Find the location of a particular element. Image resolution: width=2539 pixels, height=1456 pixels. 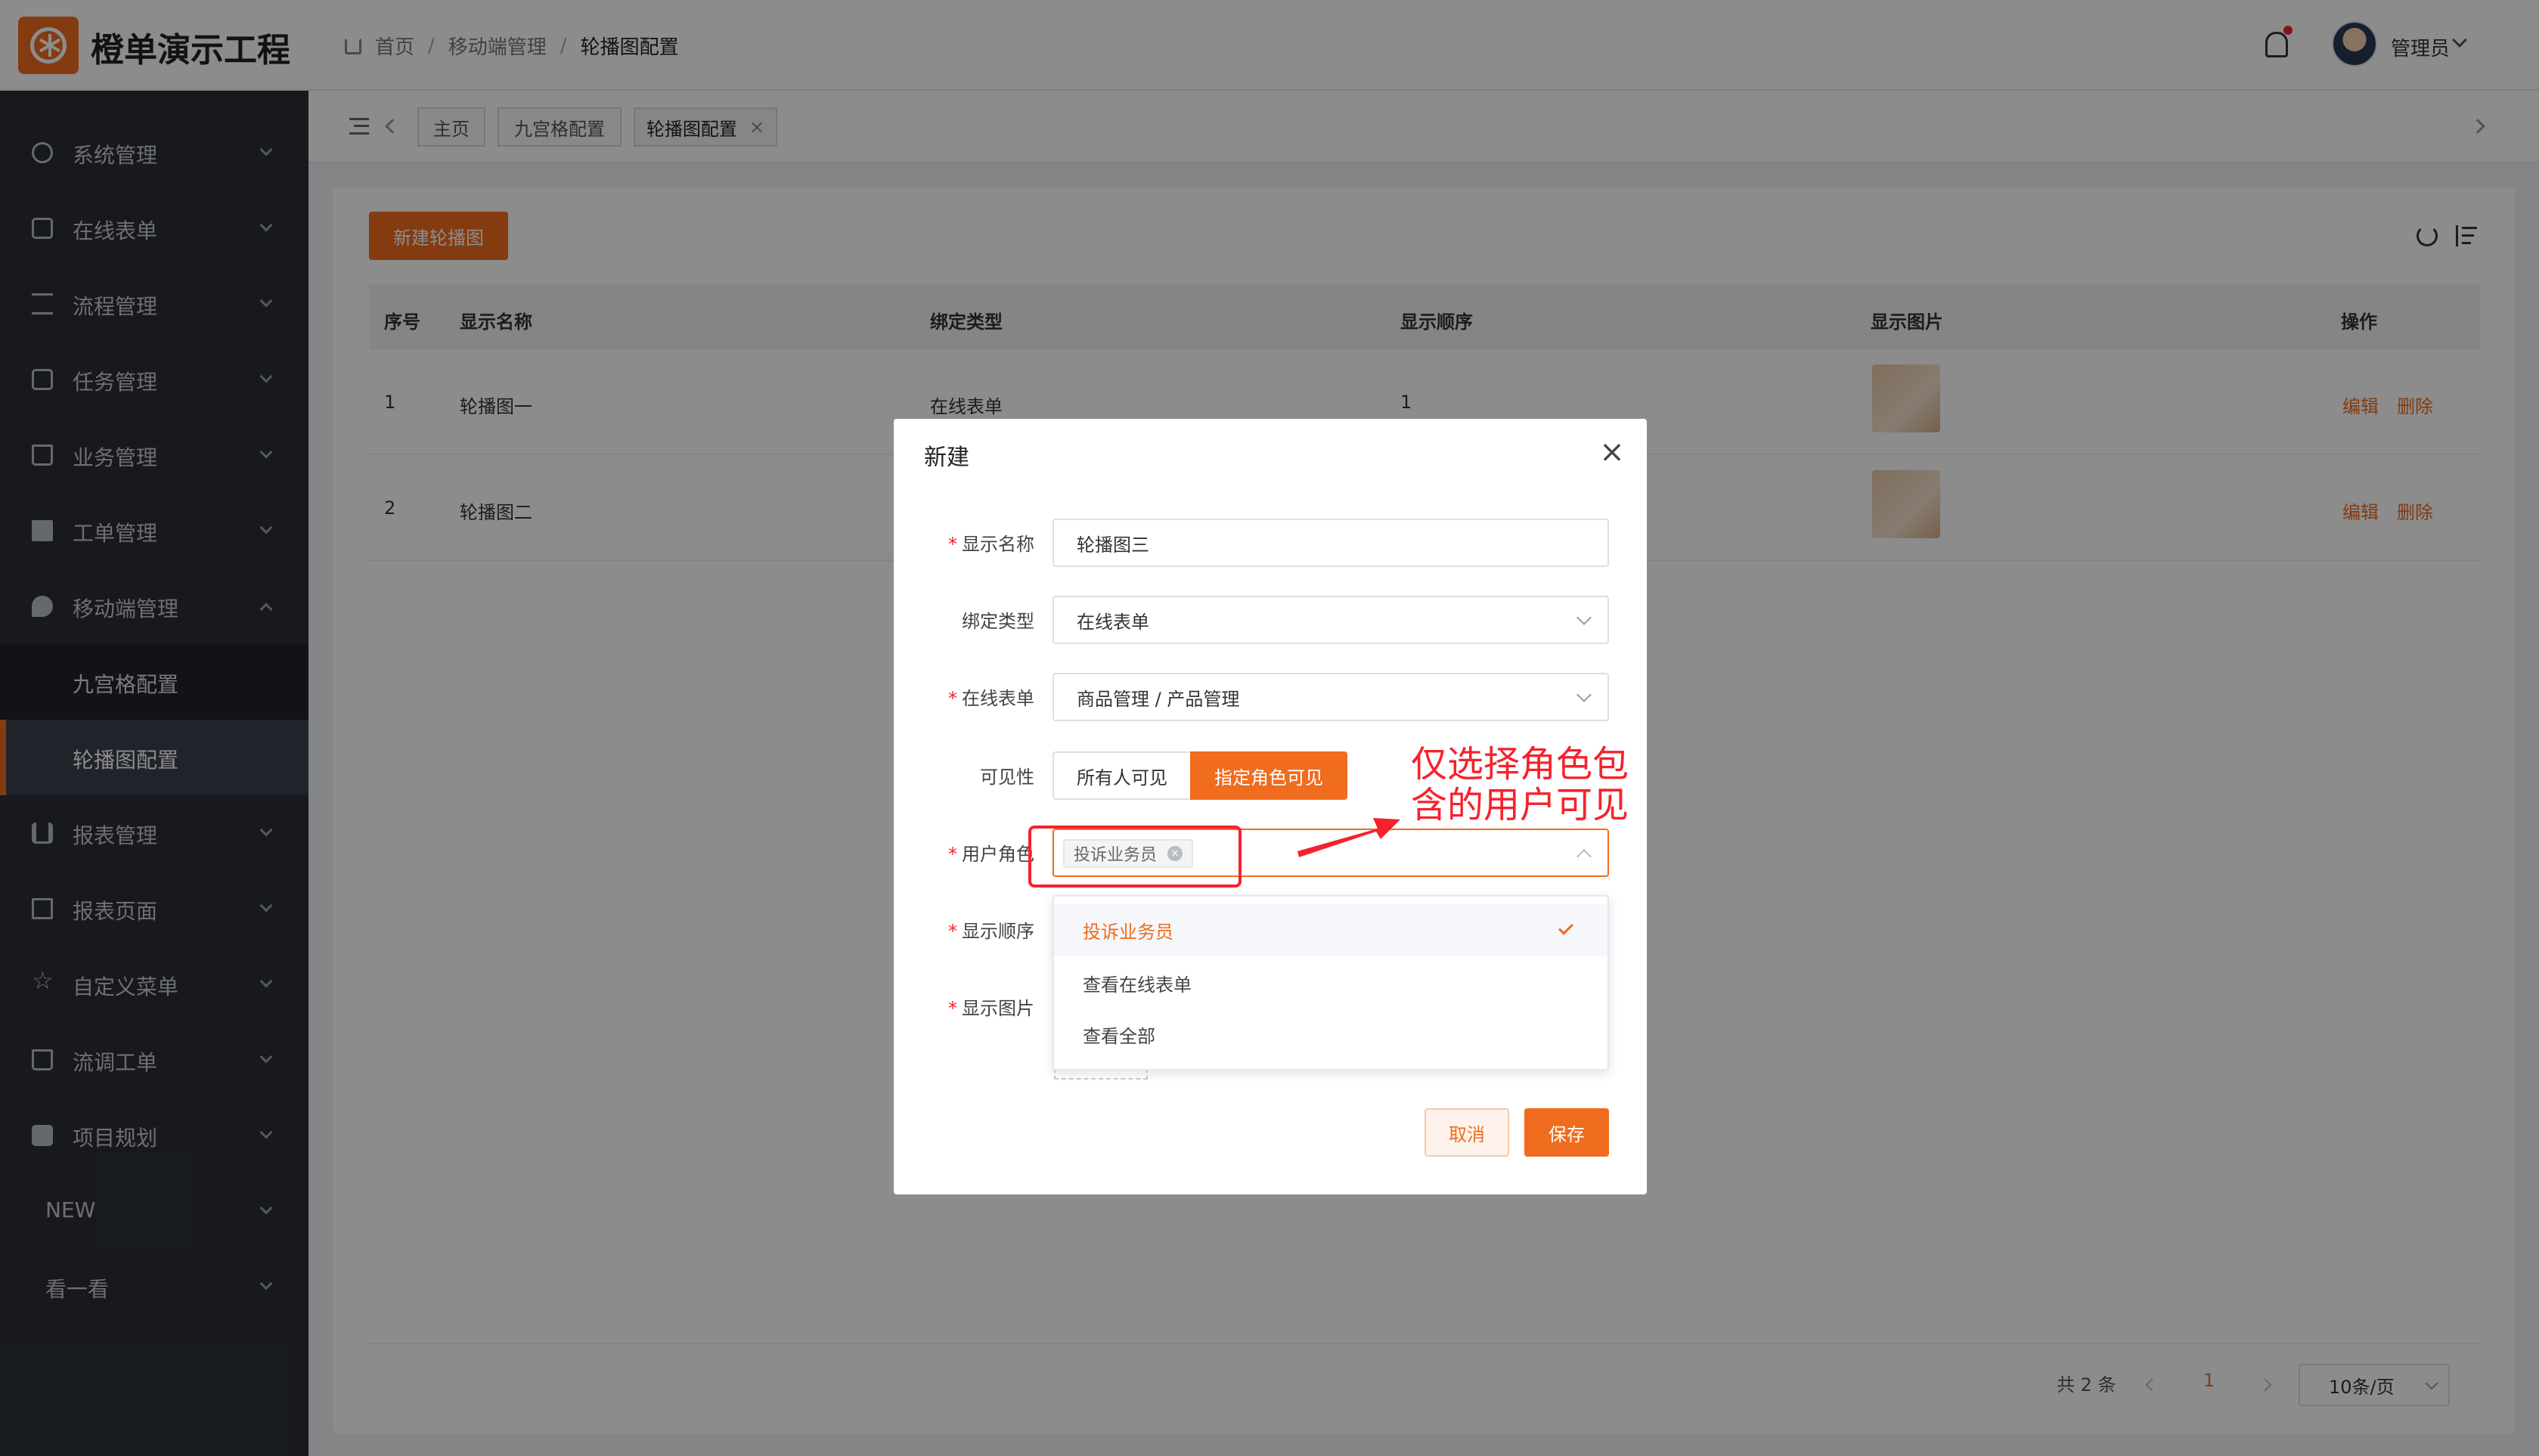

annotation-arrow is located at coordinates (1348, 837).